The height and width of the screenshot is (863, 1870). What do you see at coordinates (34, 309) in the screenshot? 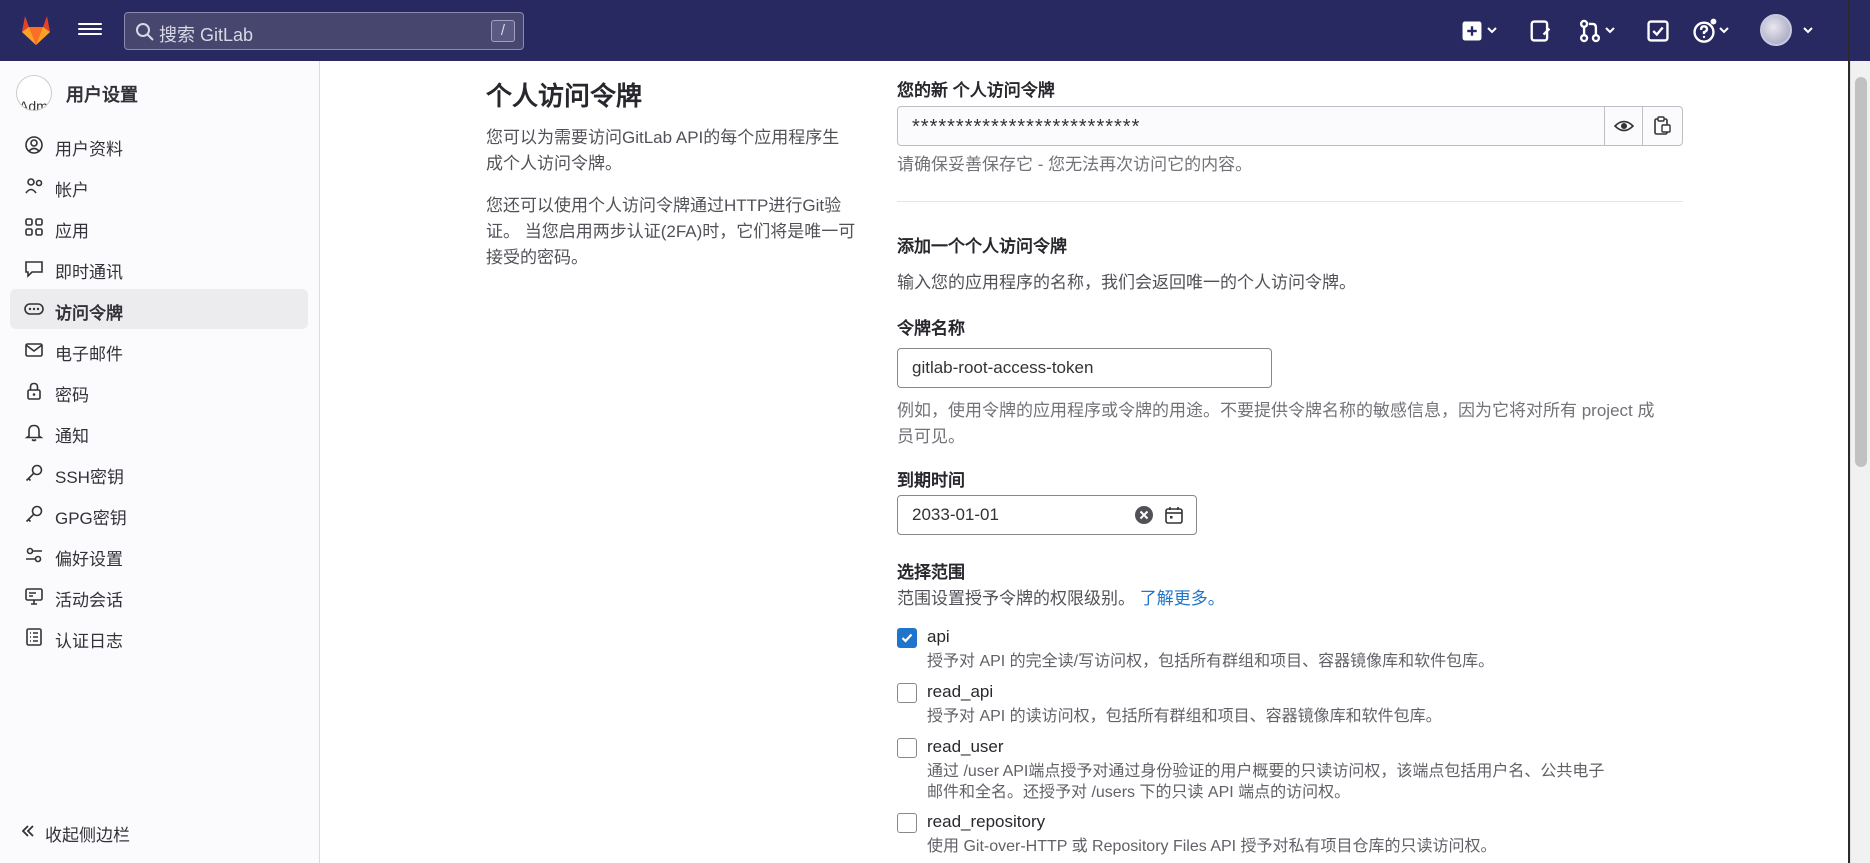
I see `token-icon` at bounding box center [34, 309].